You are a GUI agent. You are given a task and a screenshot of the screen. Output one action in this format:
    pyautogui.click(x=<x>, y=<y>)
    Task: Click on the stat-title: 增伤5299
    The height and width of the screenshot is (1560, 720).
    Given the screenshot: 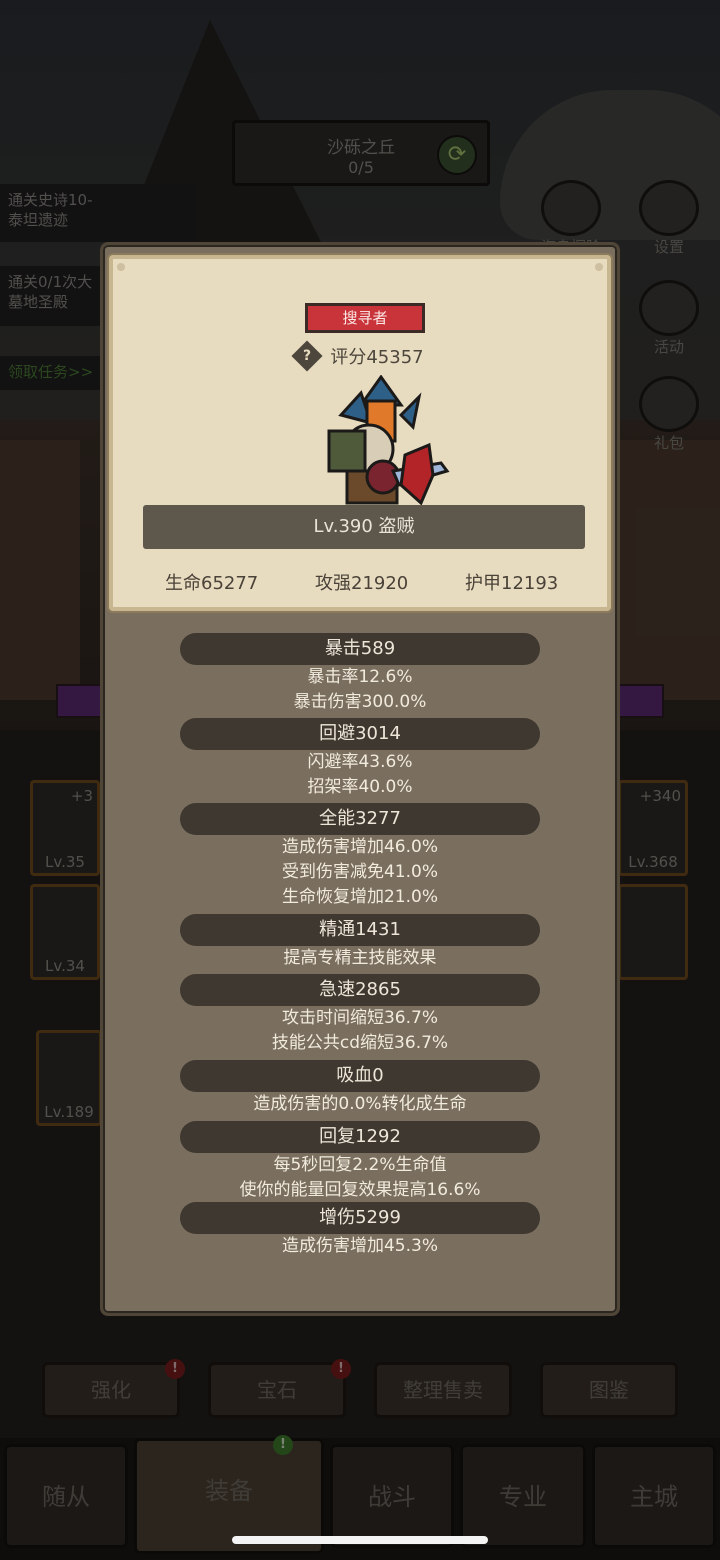 What is the action you would take?
    pyautogui.click(x=360, y=1218)
    